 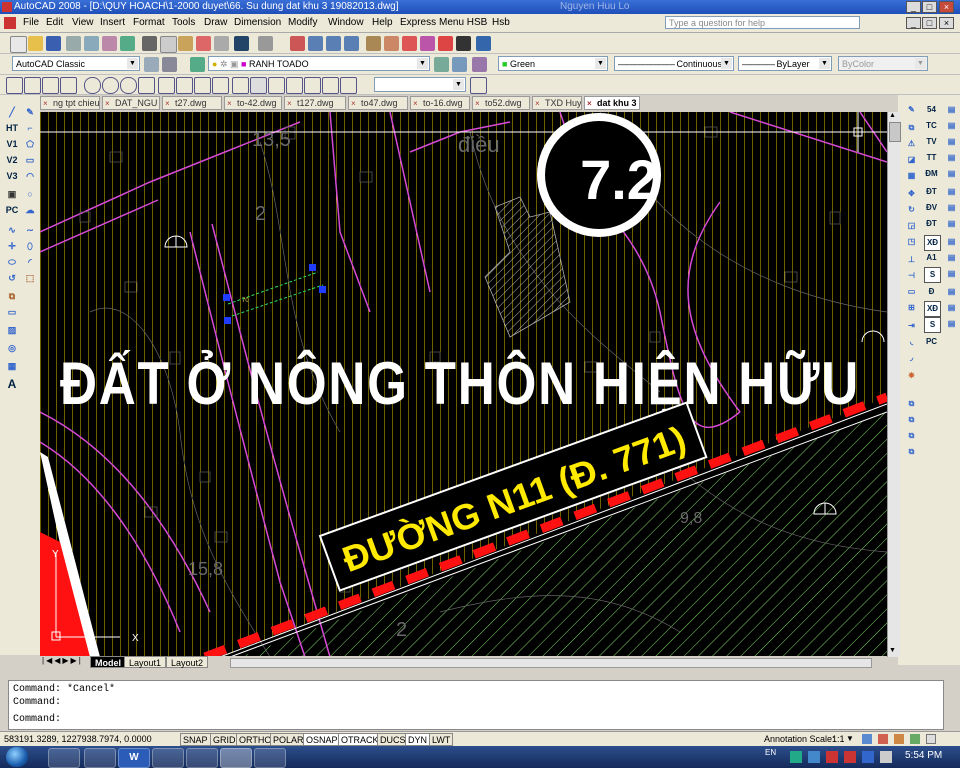 I want to click on layer-states-icon, so click(x=479, y=64).